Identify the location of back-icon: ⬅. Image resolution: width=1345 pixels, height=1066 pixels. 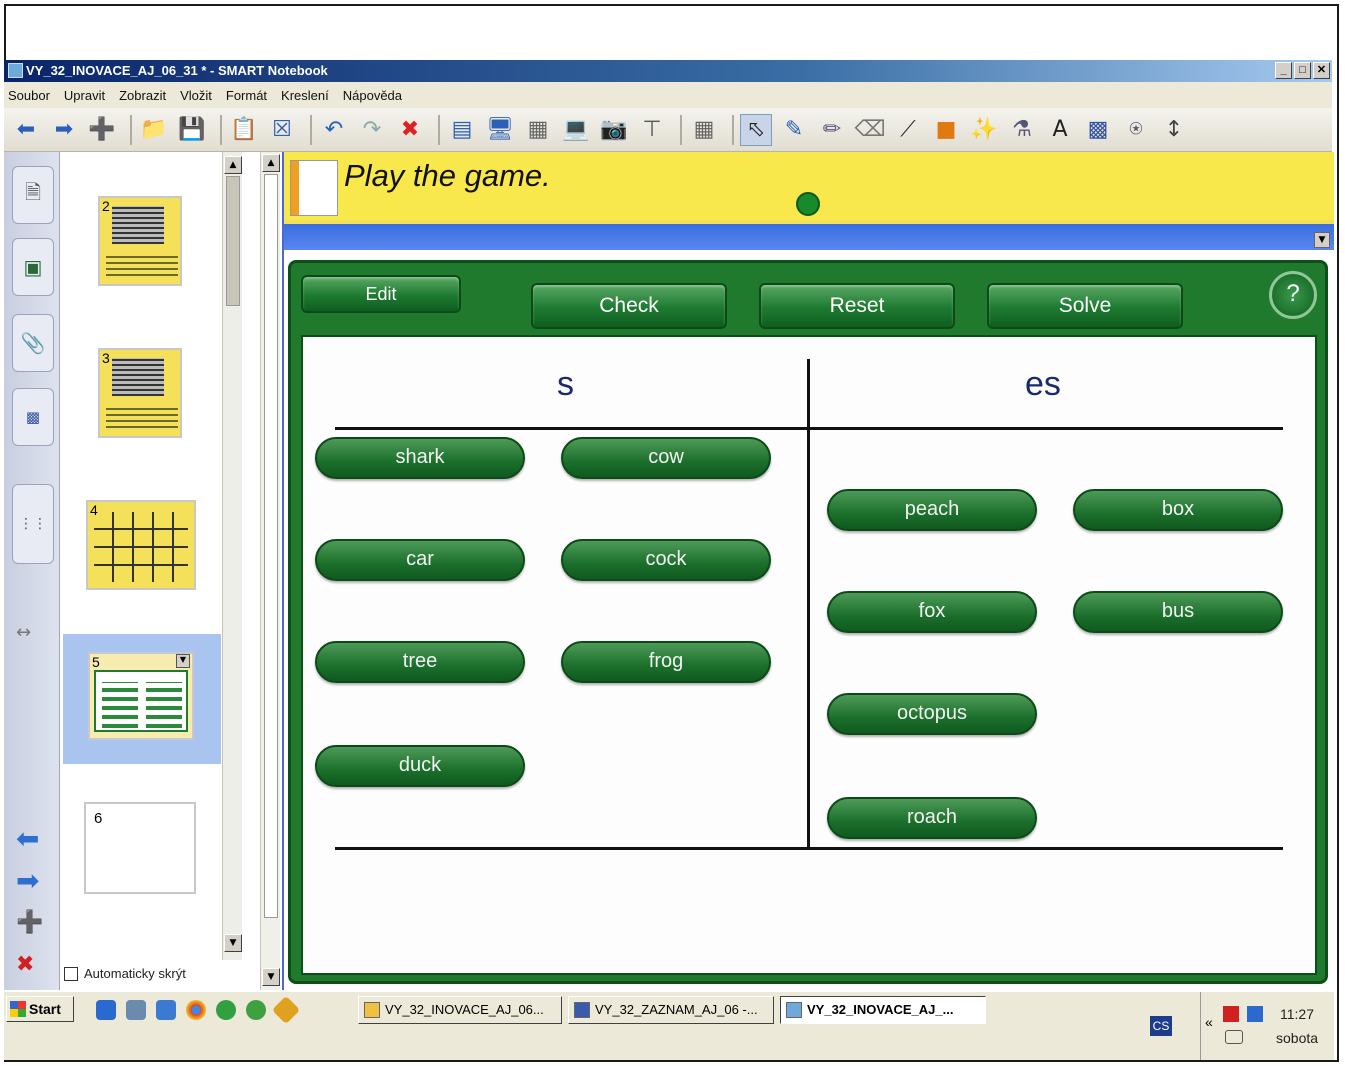
(26, 130).